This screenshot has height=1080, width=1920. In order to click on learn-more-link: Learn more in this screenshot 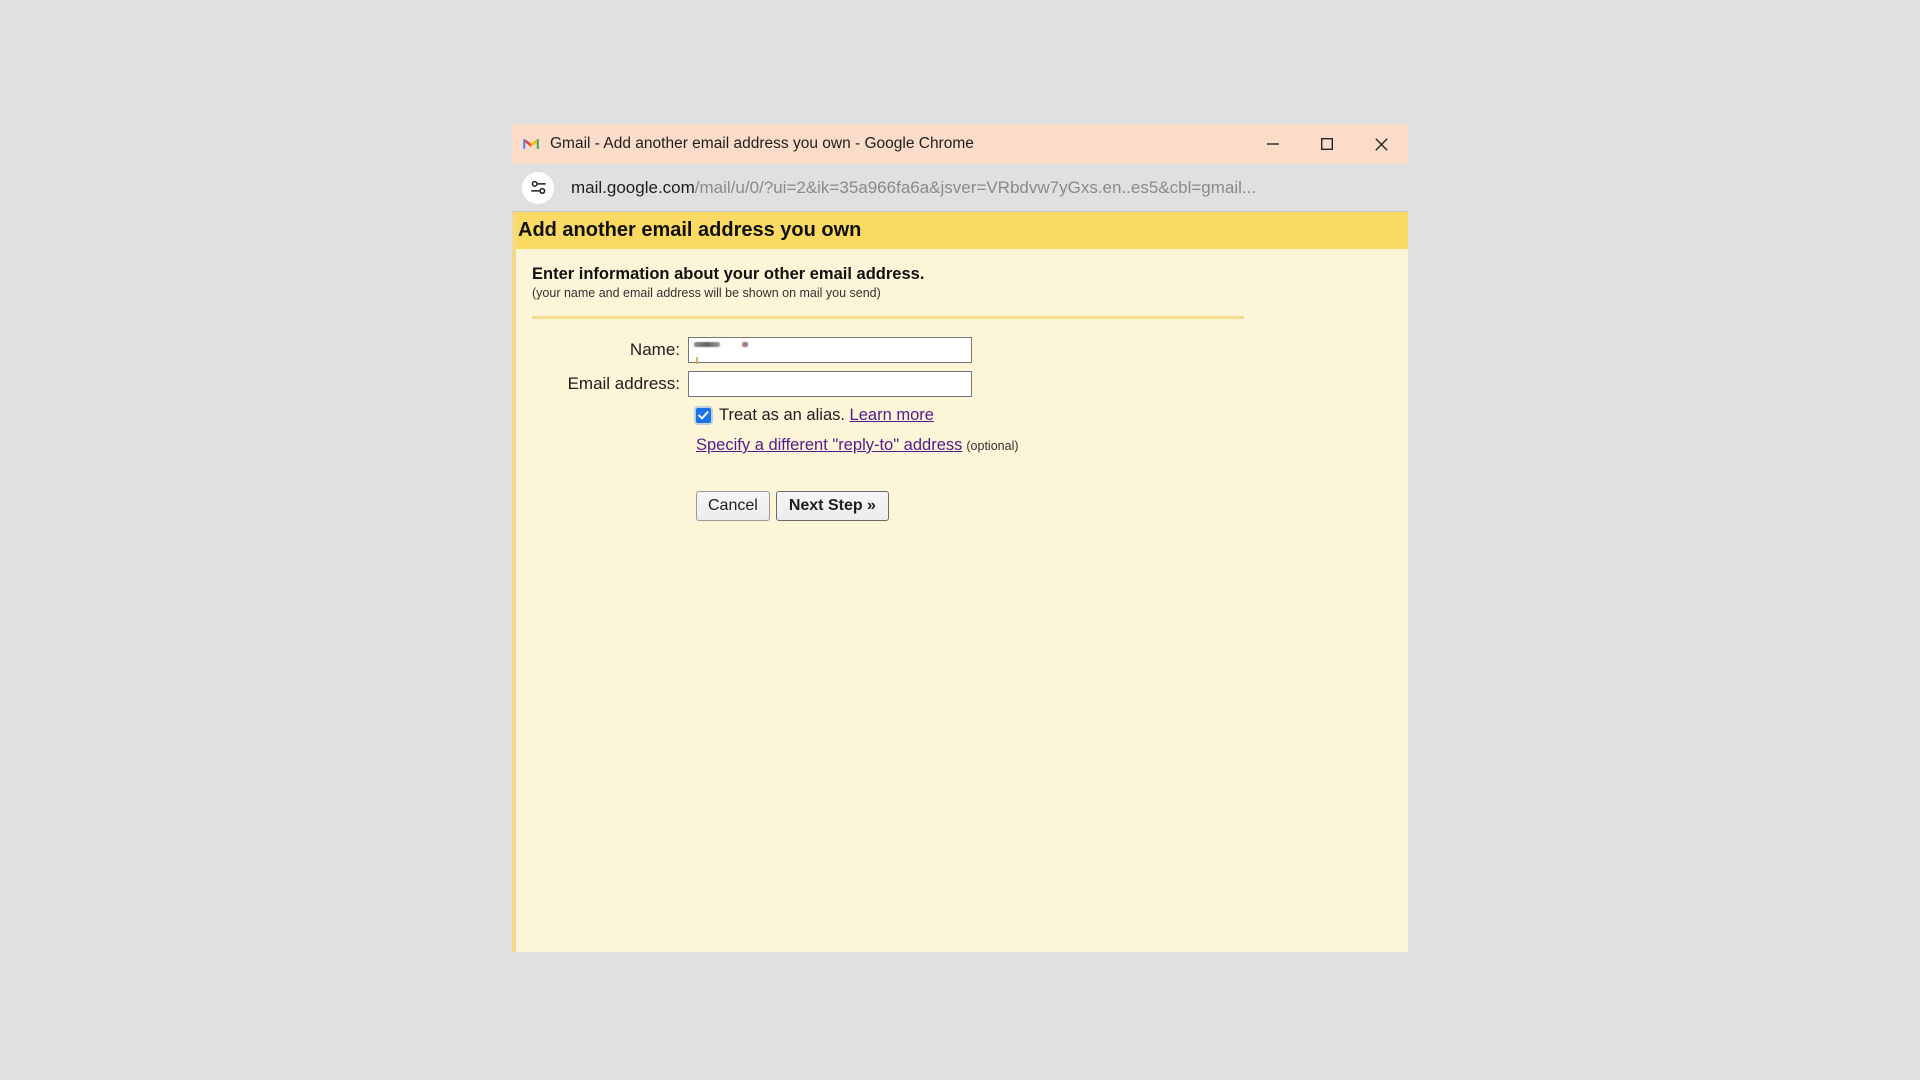, I will do `click(892, 415)`.